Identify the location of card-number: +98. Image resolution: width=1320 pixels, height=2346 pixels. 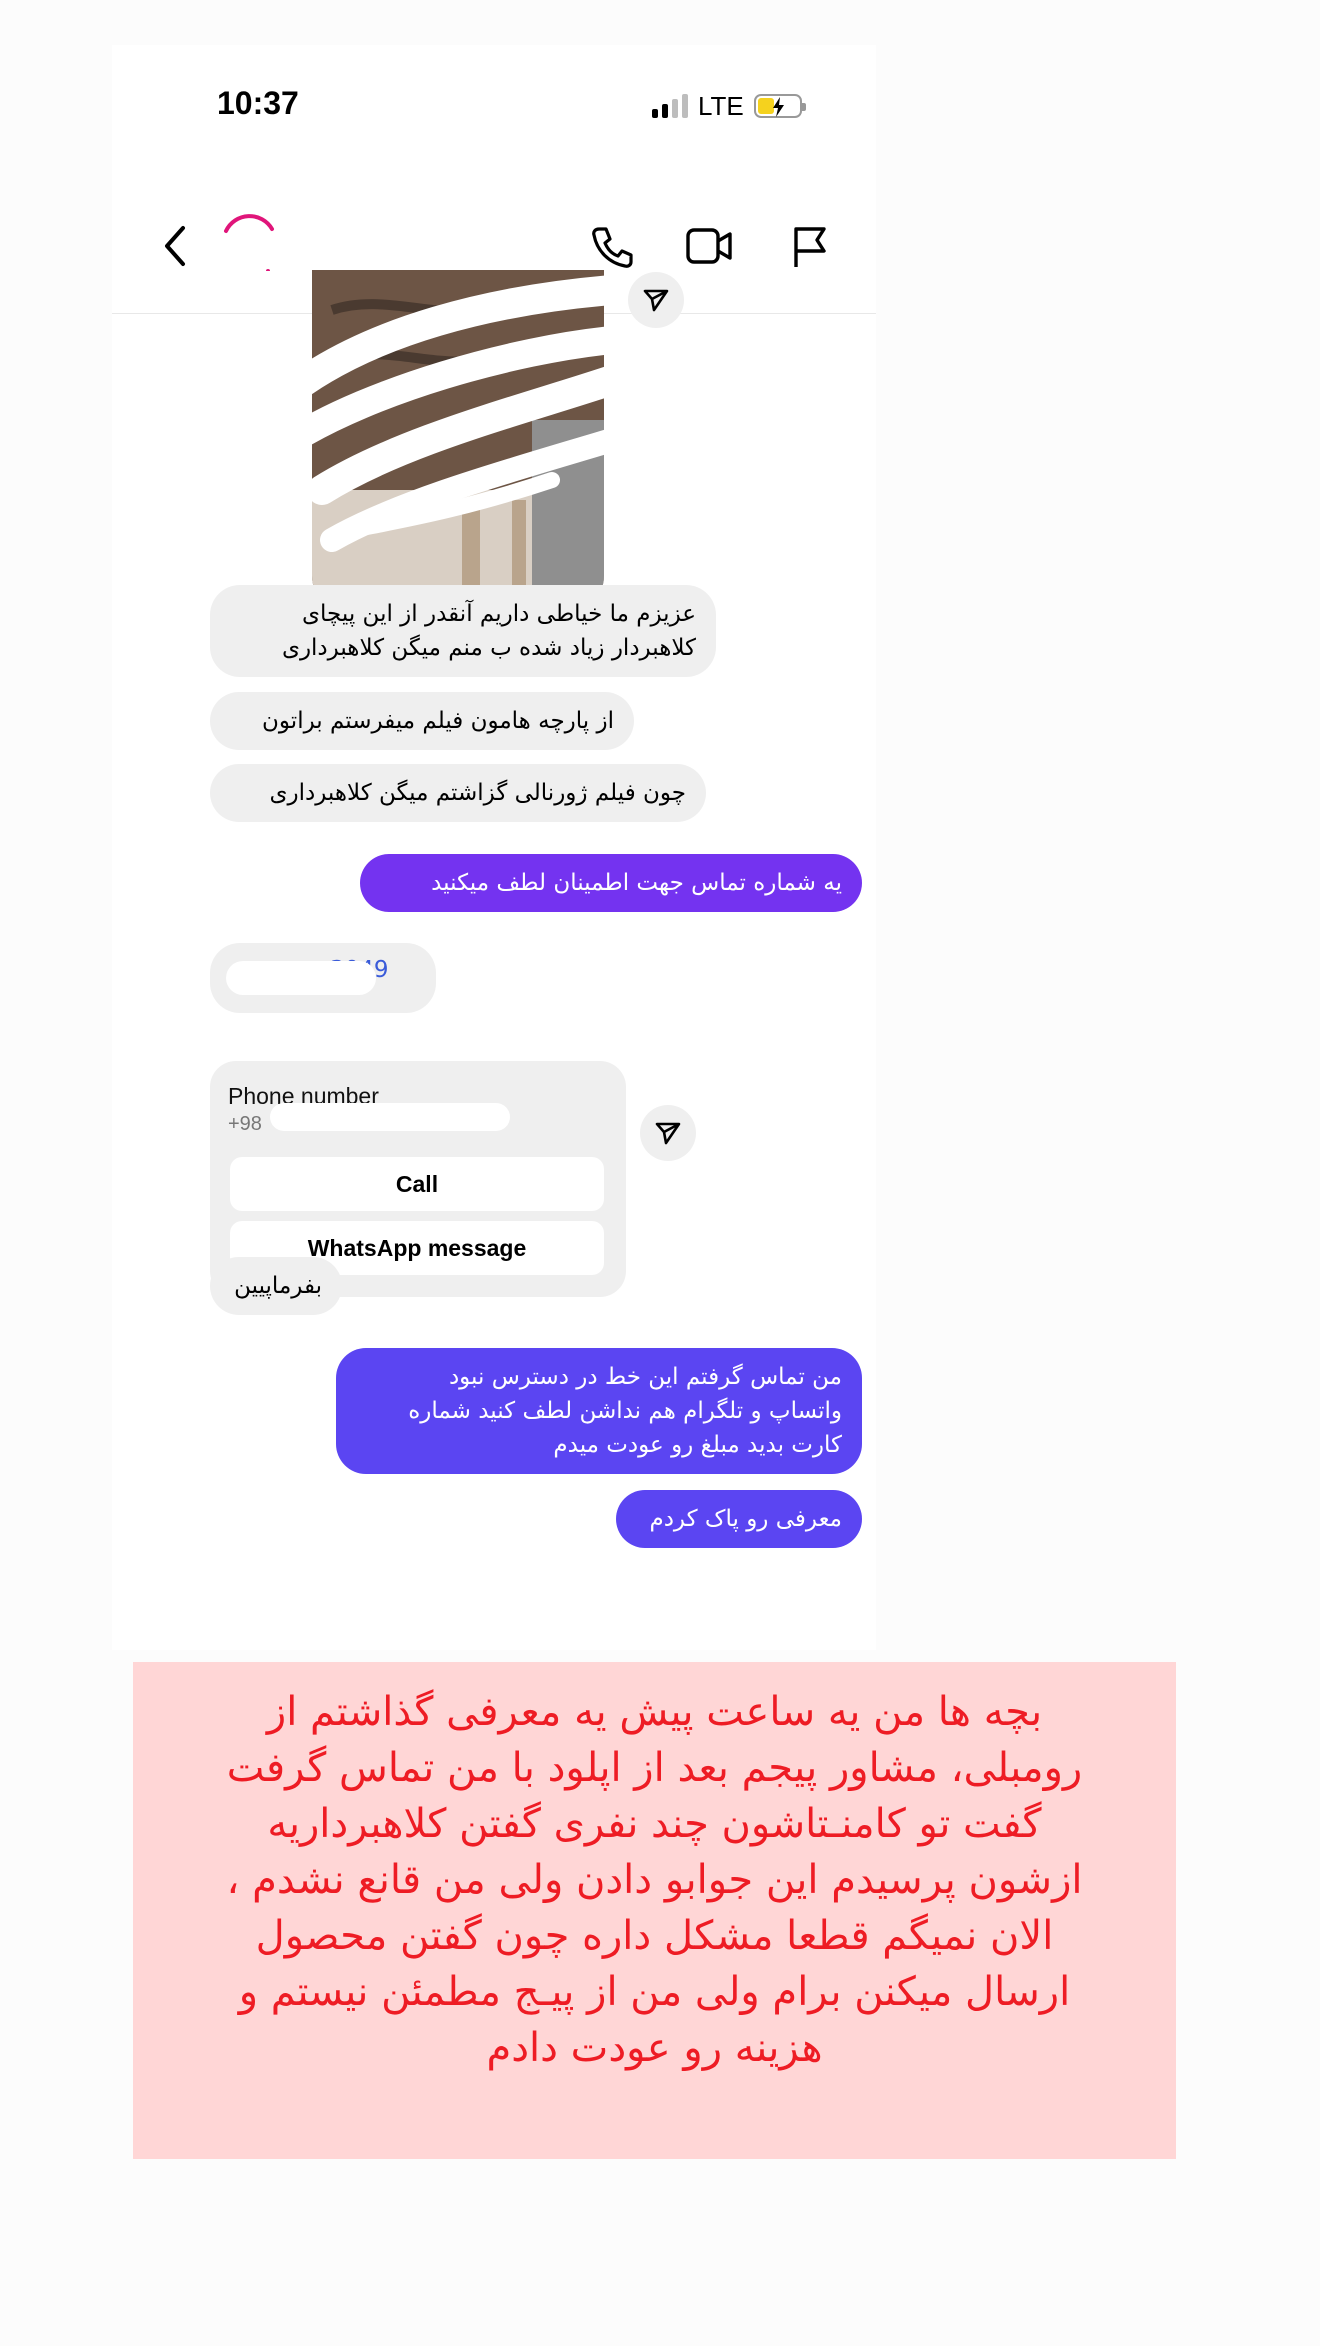
(245, 1124).